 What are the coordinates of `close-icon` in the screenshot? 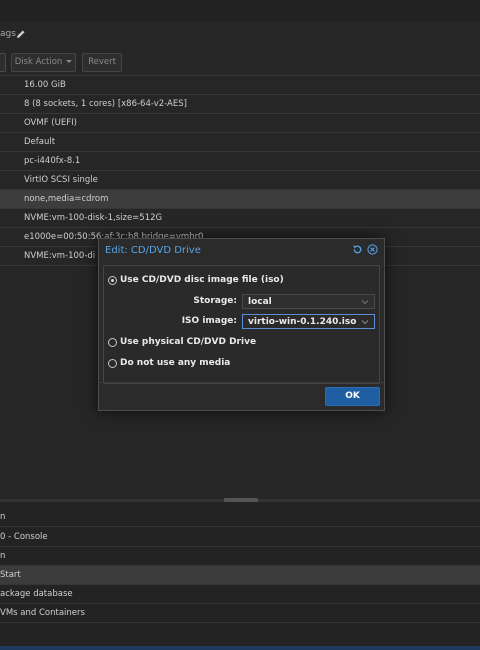 It's located at (372, 249).